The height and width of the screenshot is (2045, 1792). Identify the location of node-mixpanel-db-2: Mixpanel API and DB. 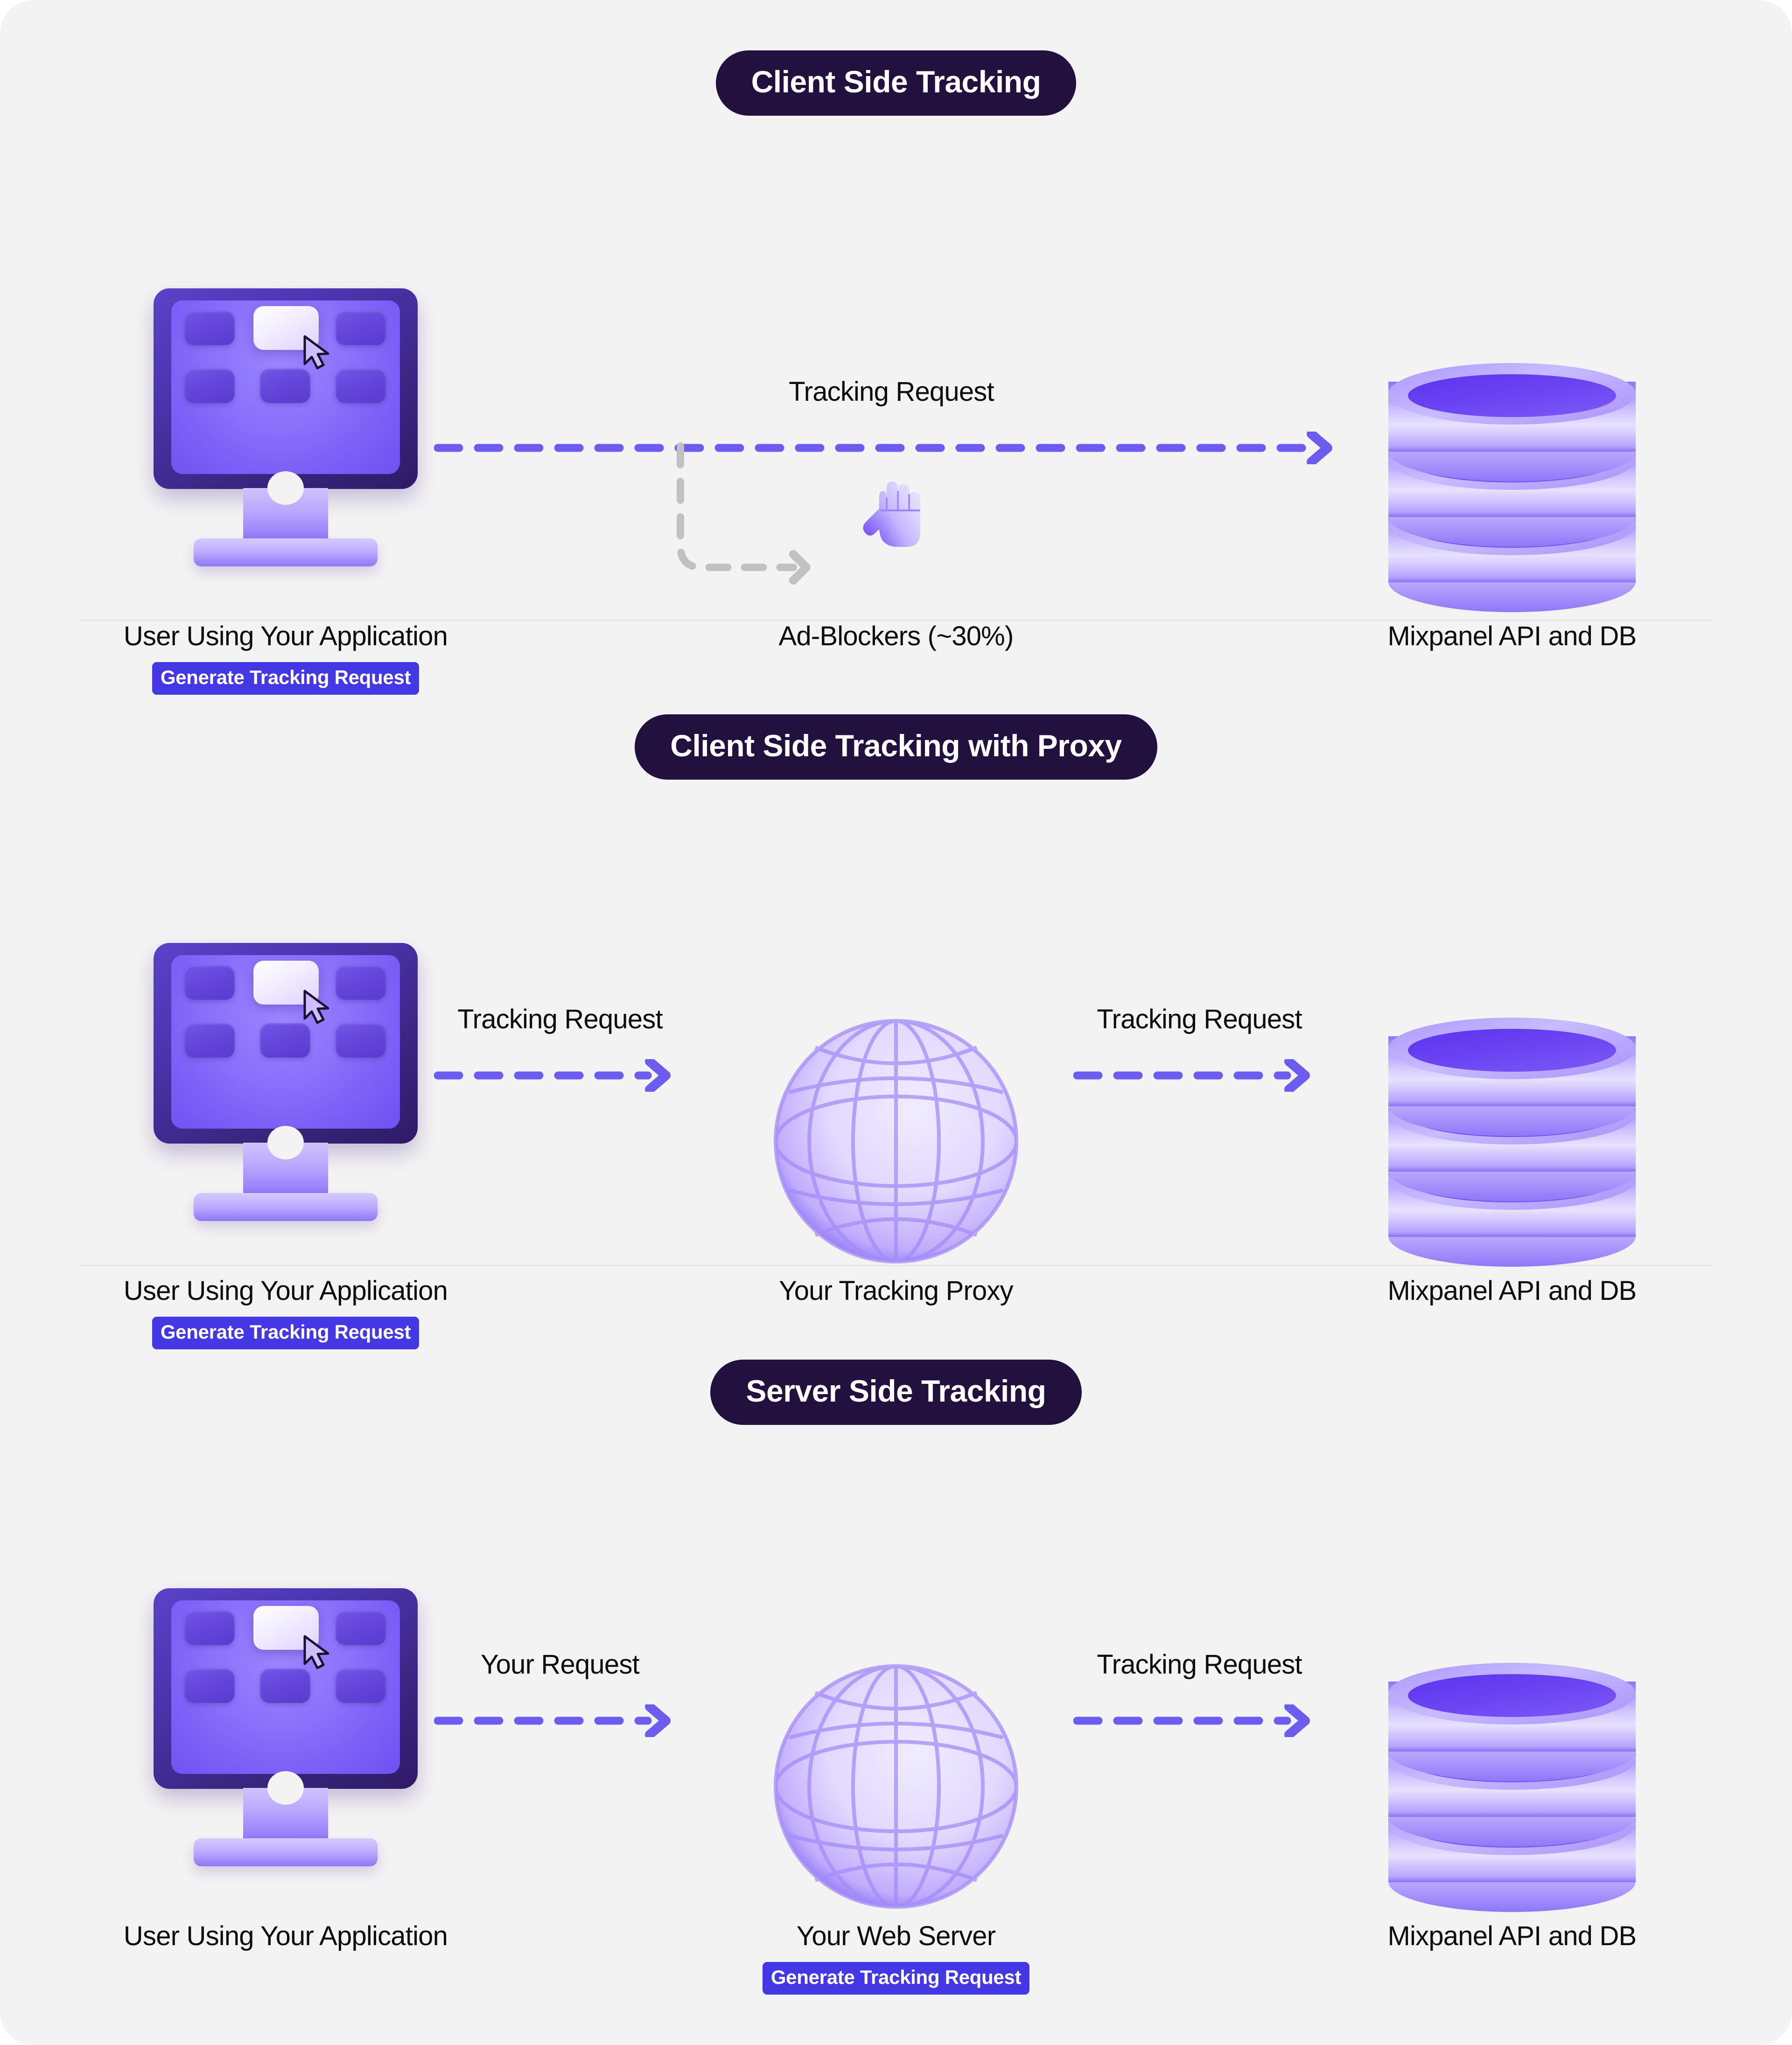
(1512, 1122).